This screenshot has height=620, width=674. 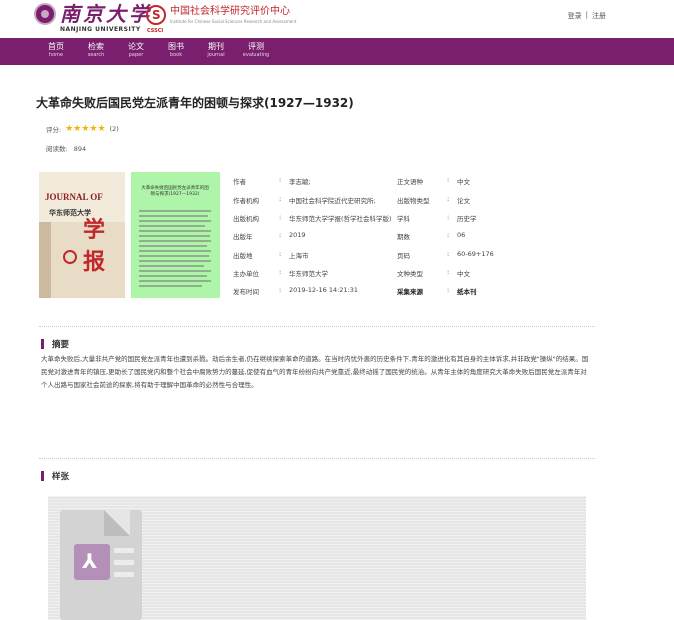 What do you see at coordinates (475, 254) in the screenshot?
I see `meta-value: 60-69+176` at bounding box center [475, 254].